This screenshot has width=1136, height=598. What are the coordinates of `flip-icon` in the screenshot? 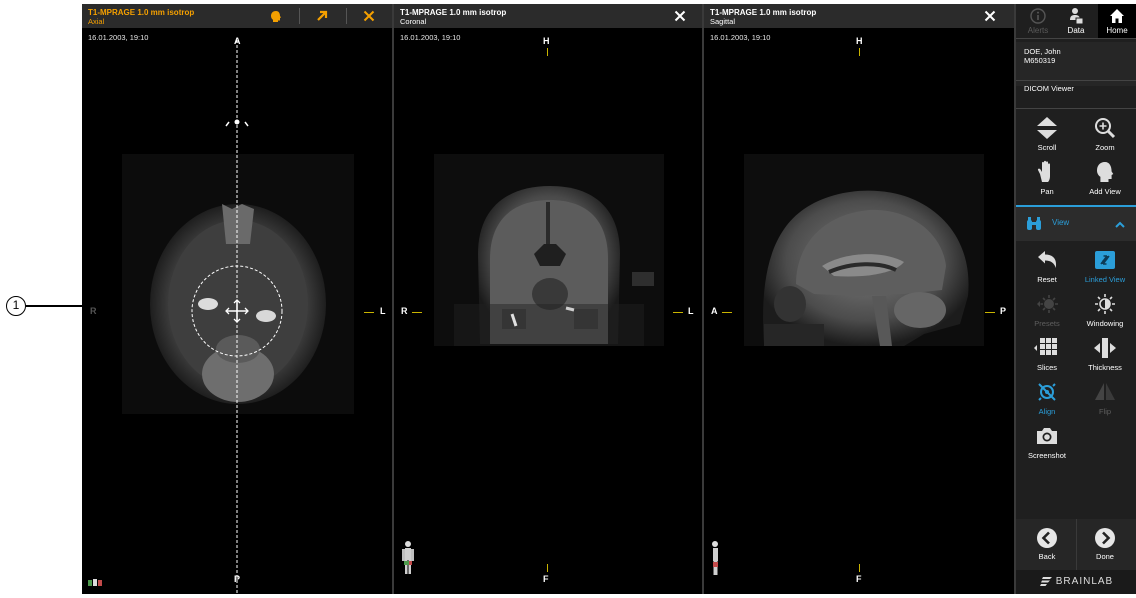 It's located at (1105, 391).